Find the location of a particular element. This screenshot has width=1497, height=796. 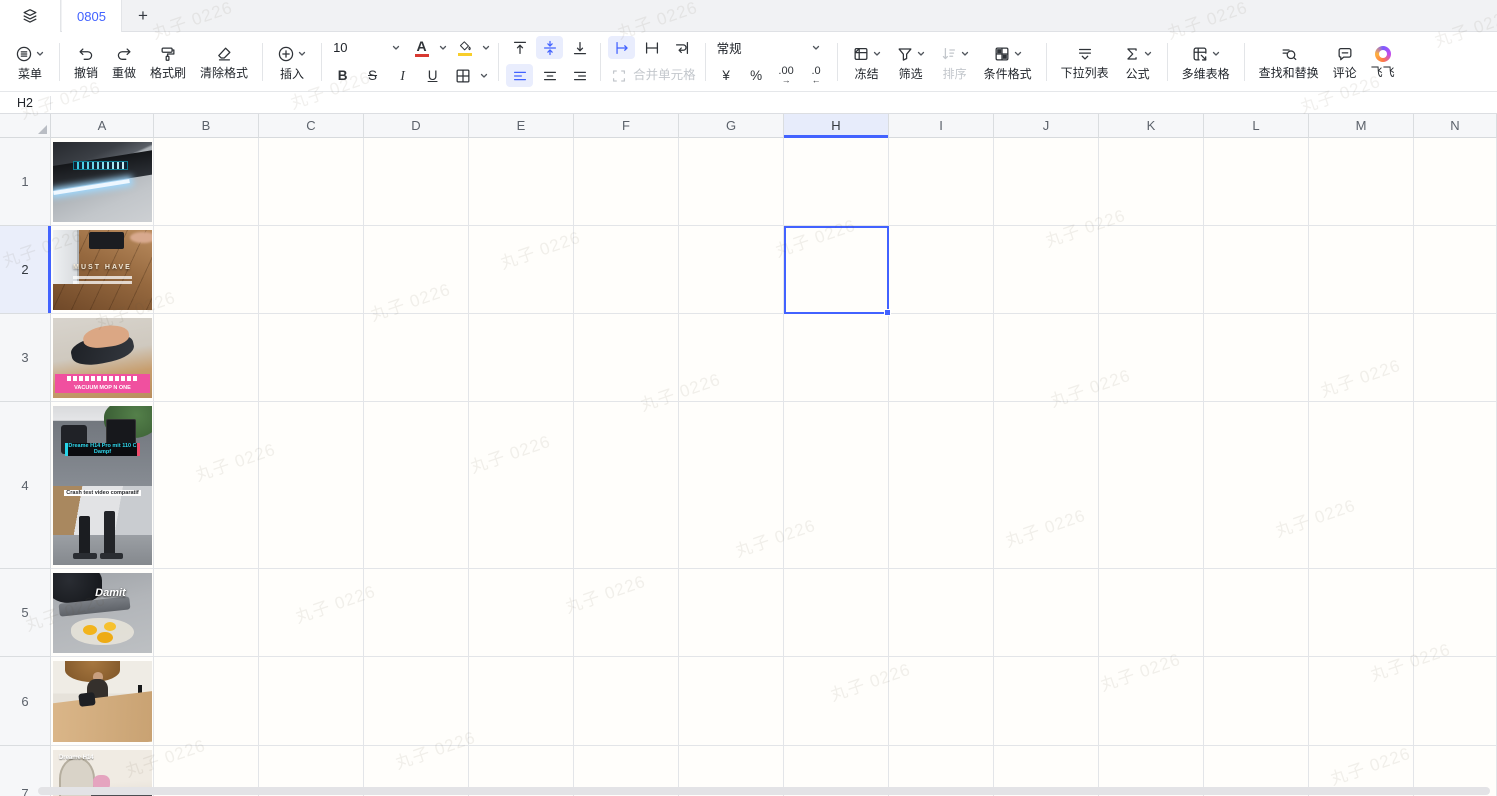

column-header-J: J is located at coordinates (1046, 126).